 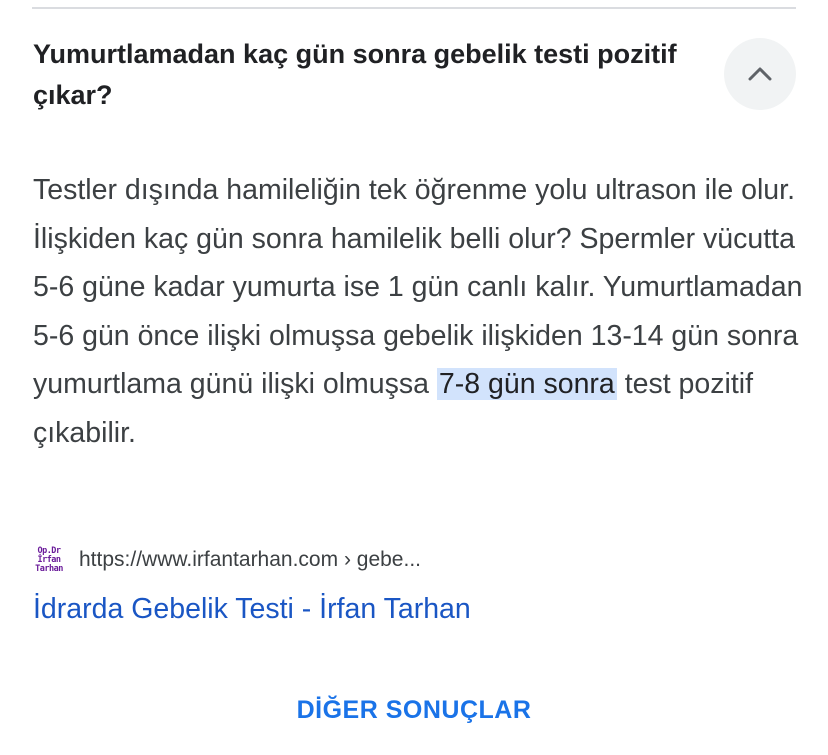 What do you see at coordinates (414, 8) in the screenshot?
I see `top-divider` at bounding box center [414, 8].